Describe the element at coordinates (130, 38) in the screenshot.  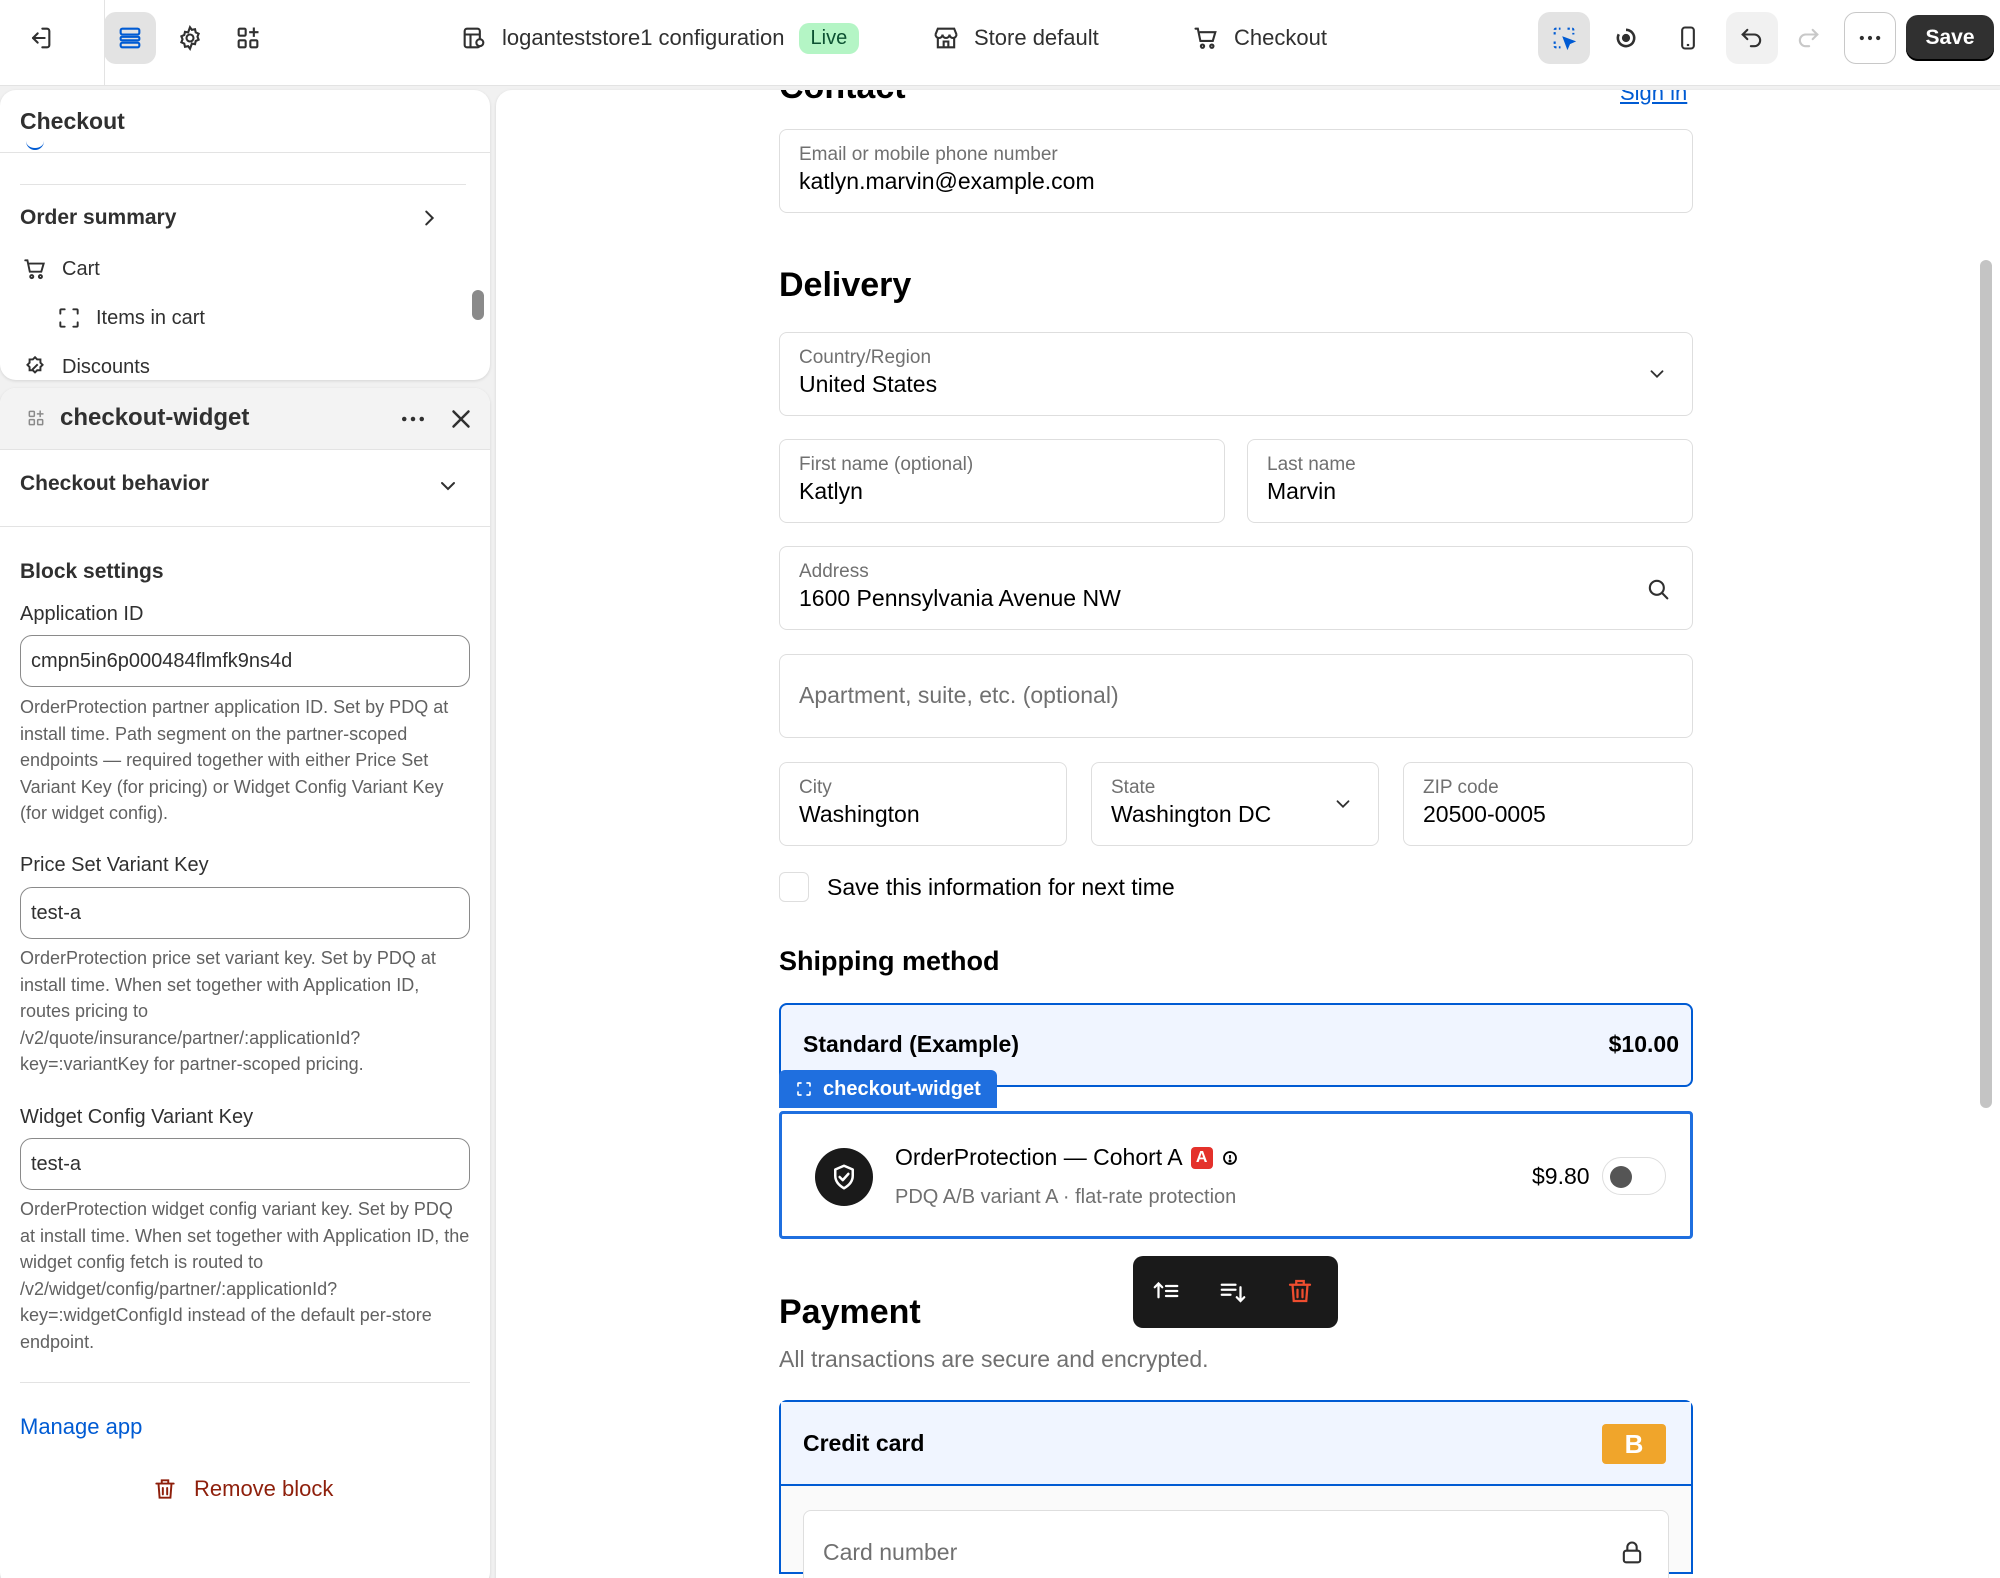
I see `sections-button` at that location.